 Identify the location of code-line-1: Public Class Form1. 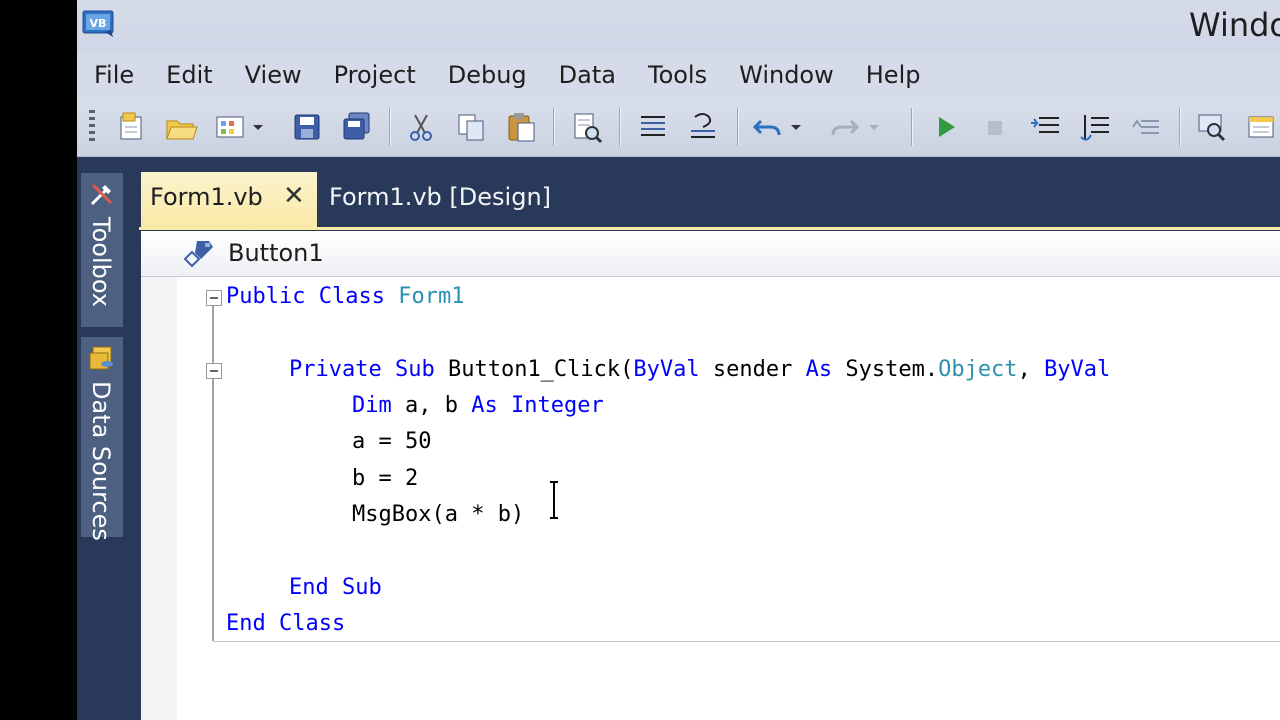
(345, 297).